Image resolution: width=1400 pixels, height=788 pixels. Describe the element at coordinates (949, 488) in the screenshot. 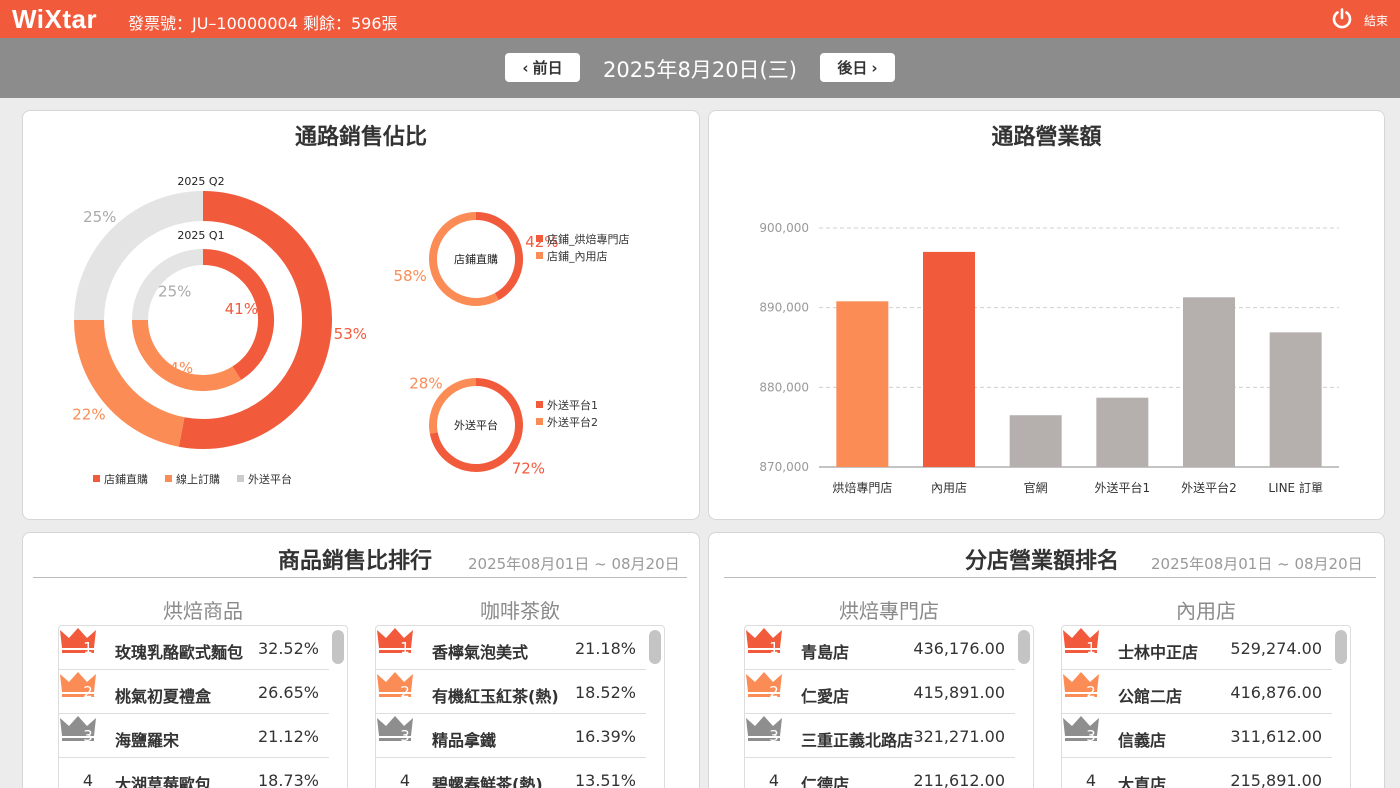

I see `x-tick-label: 內用店` at that location.